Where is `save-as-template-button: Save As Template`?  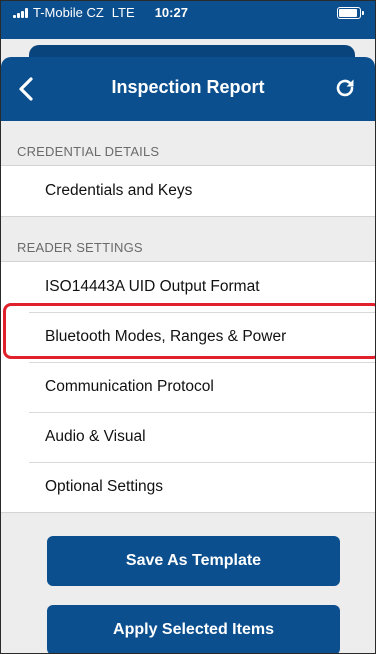
save-as-template-button: Save As Template is located at coordinates (193, 561).